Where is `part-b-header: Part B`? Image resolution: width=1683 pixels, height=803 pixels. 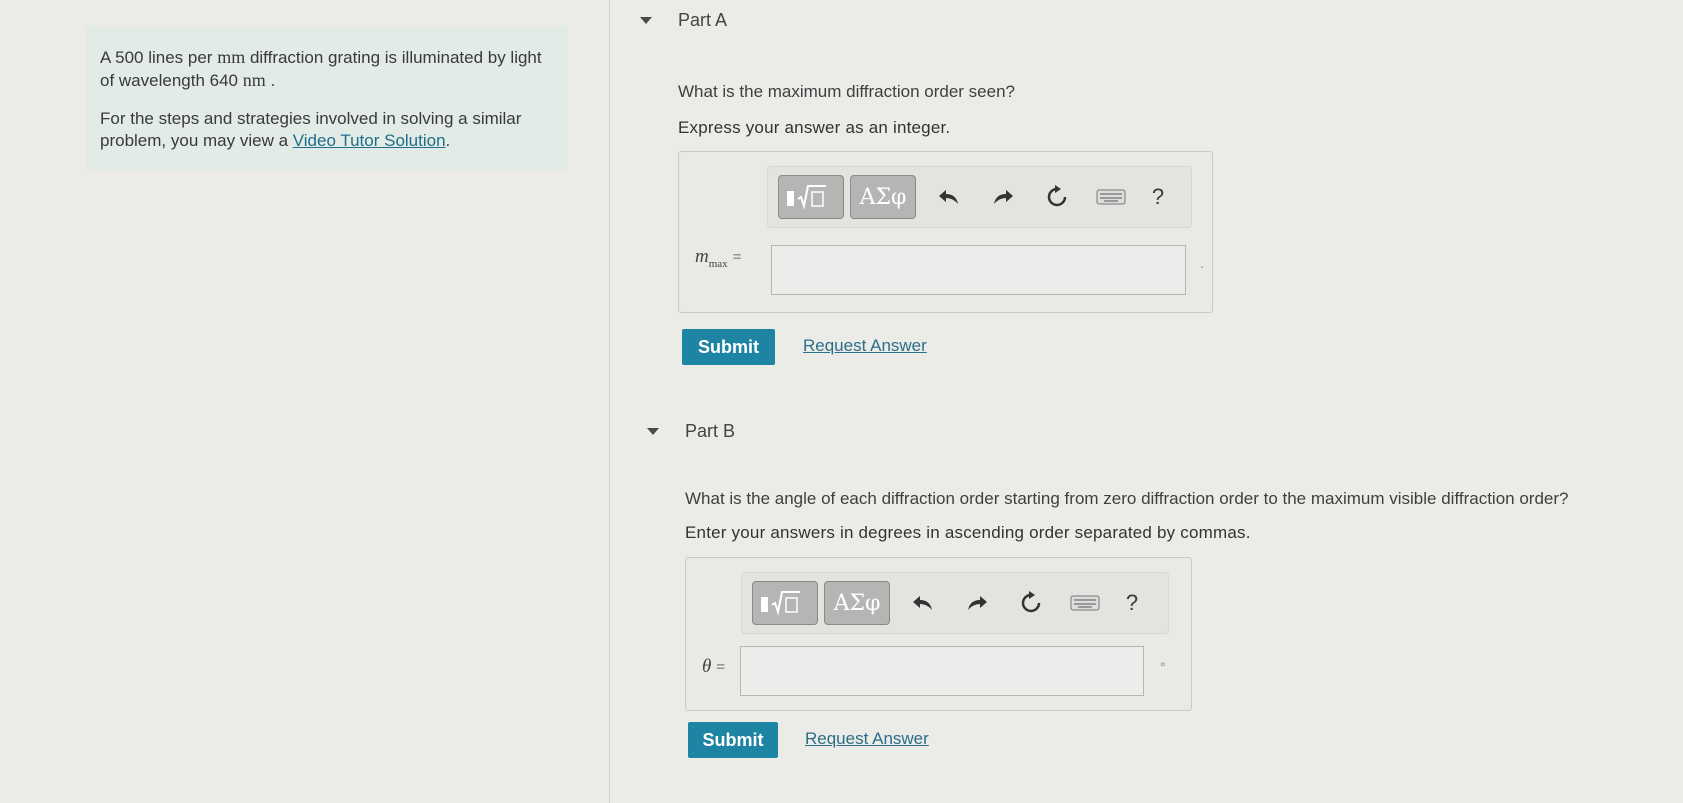 part-b-header: Part B is located at coordinates (691, 431).